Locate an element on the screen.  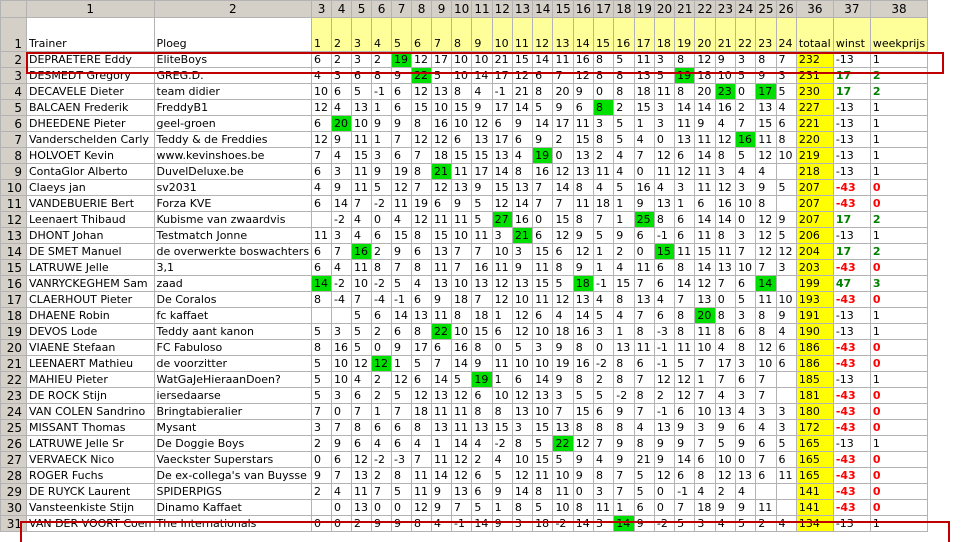
title-cell-26: totaal is located at coordinates (814, 34).